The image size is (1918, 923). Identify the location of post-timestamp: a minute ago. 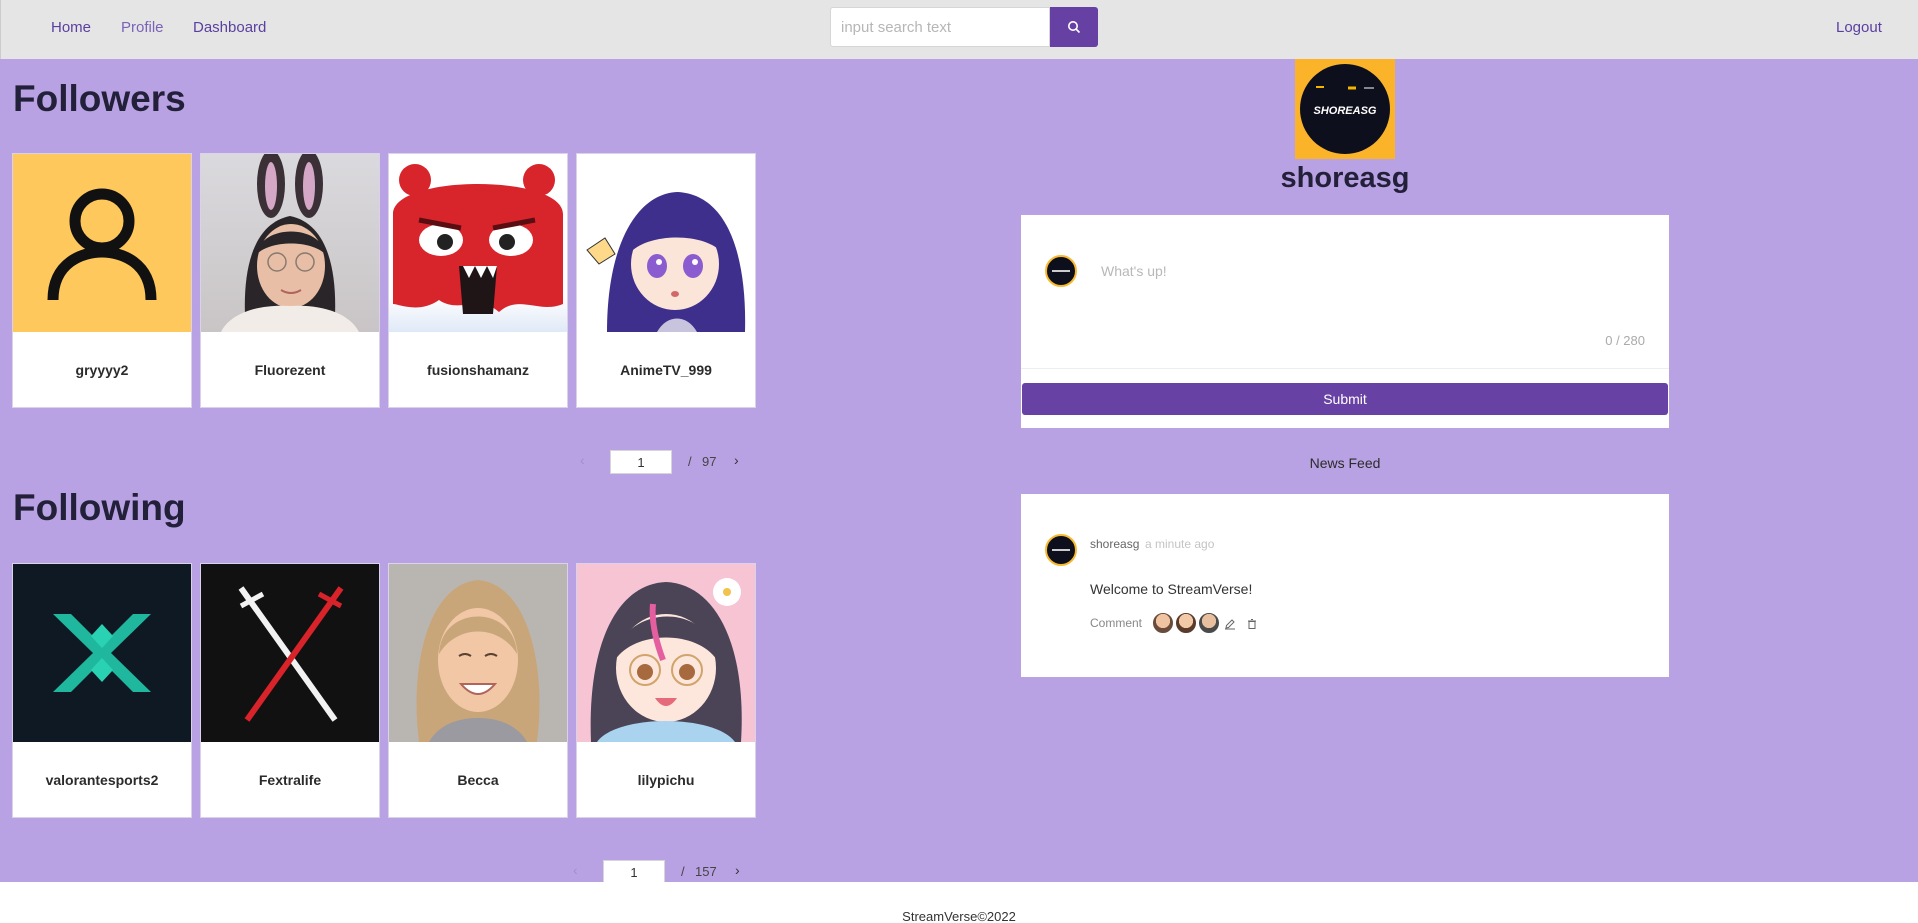
(1180, 544).